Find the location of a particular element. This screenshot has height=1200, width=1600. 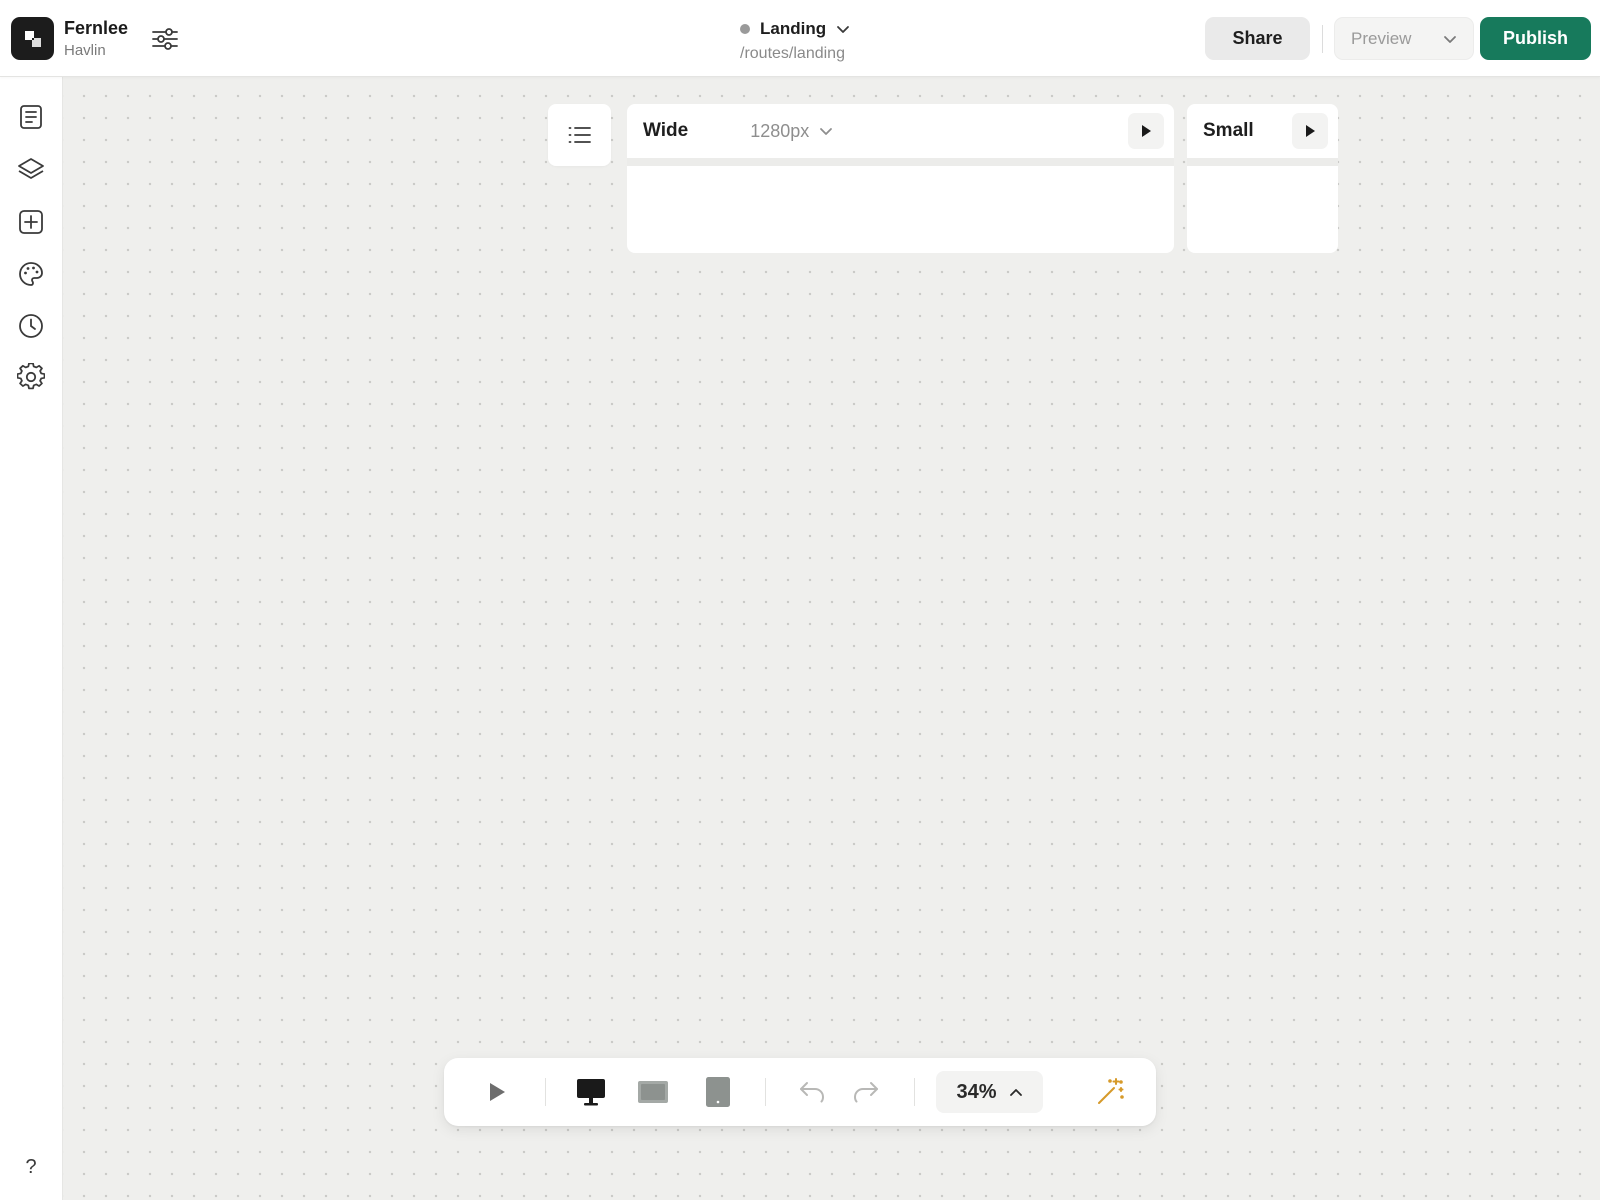

preview-dropdown: Preview is located at coordinates (1404, 38).